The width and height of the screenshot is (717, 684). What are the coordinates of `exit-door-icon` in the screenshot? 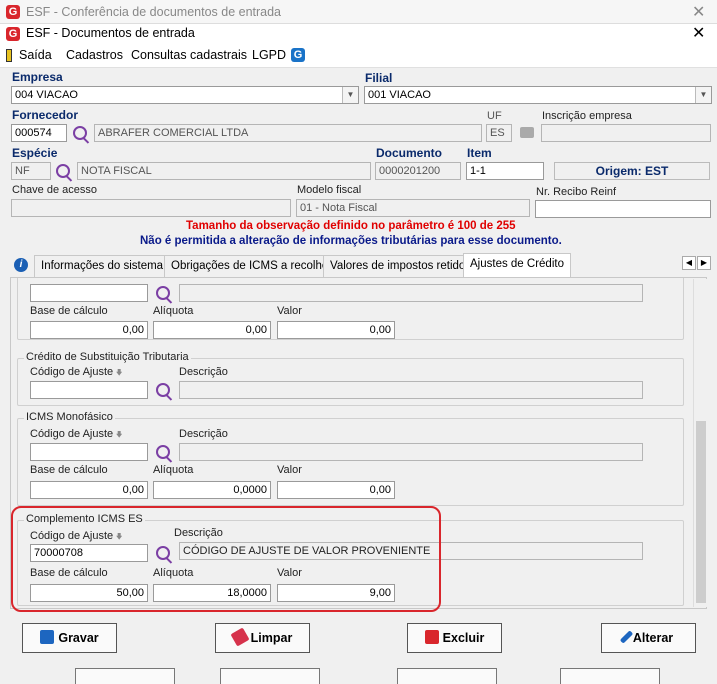 It's located at (9, 55).